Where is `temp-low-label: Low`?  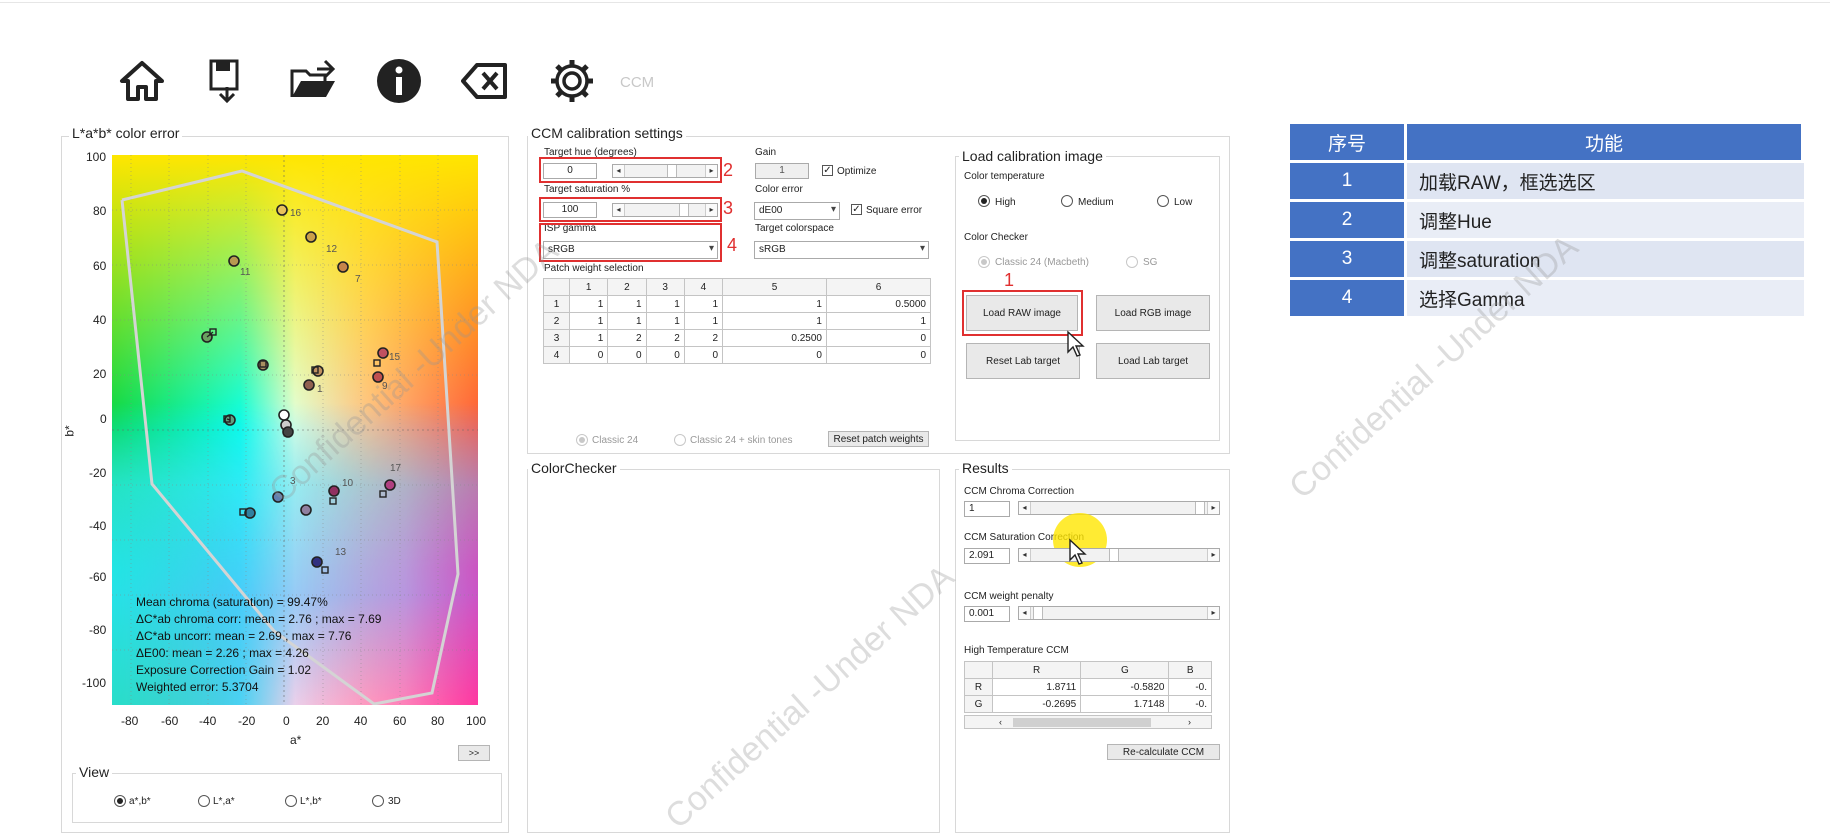
temp-low-label: Low is located at coordinates (1183, 202).